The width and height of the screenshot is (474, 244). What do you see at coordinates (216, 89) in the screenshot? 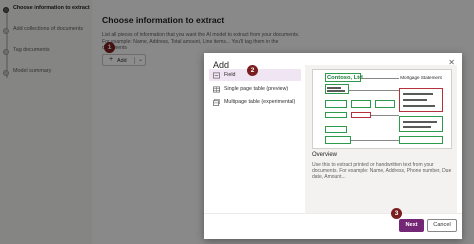
I see `table-icon` at bounding box center [216, 89].